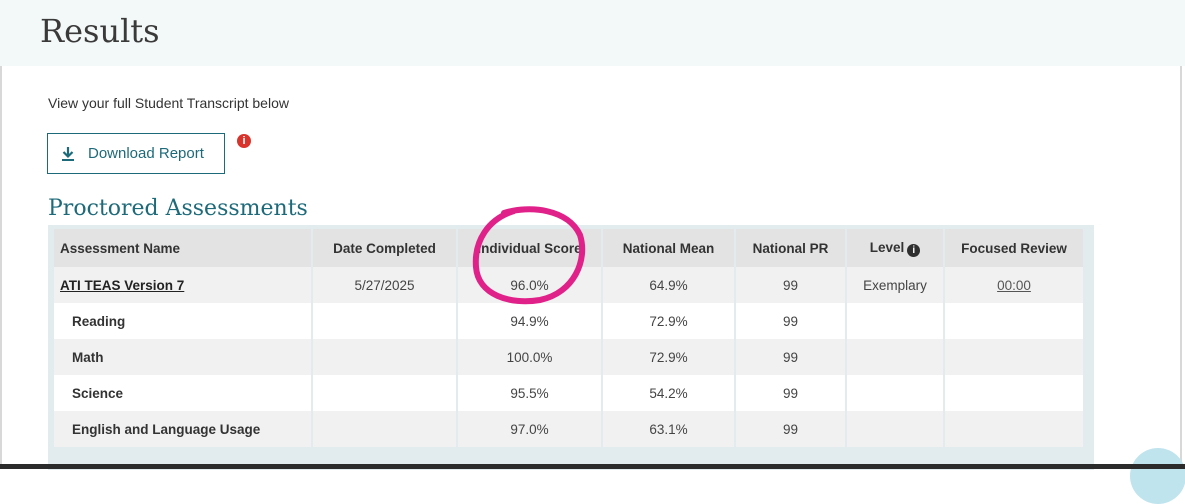 This screenshot has height=504, width=1185. Describe the element at coordinates (668, 393) in the screenshot. I see `mean-cell: 54.2%` at that location.